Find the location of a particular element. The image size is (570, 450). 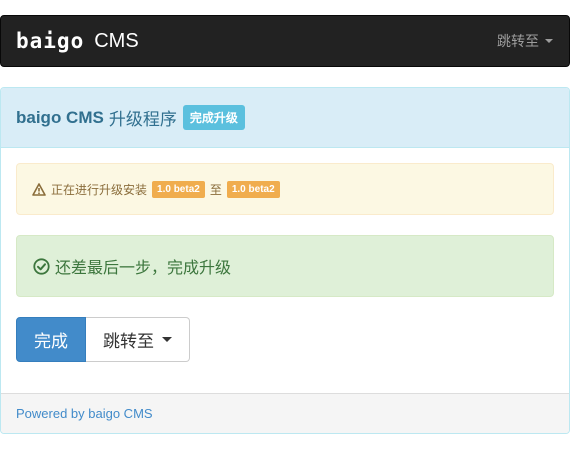

warning-connector: 至 is located at coordinates (215, 189).